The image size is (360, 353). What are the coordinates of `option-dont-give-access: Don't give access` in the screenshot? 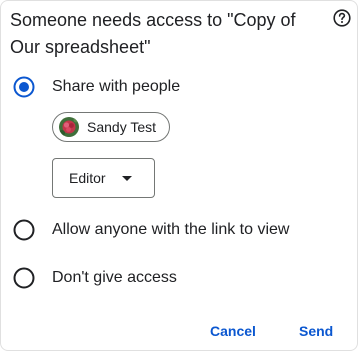 It's located at (95, 278).